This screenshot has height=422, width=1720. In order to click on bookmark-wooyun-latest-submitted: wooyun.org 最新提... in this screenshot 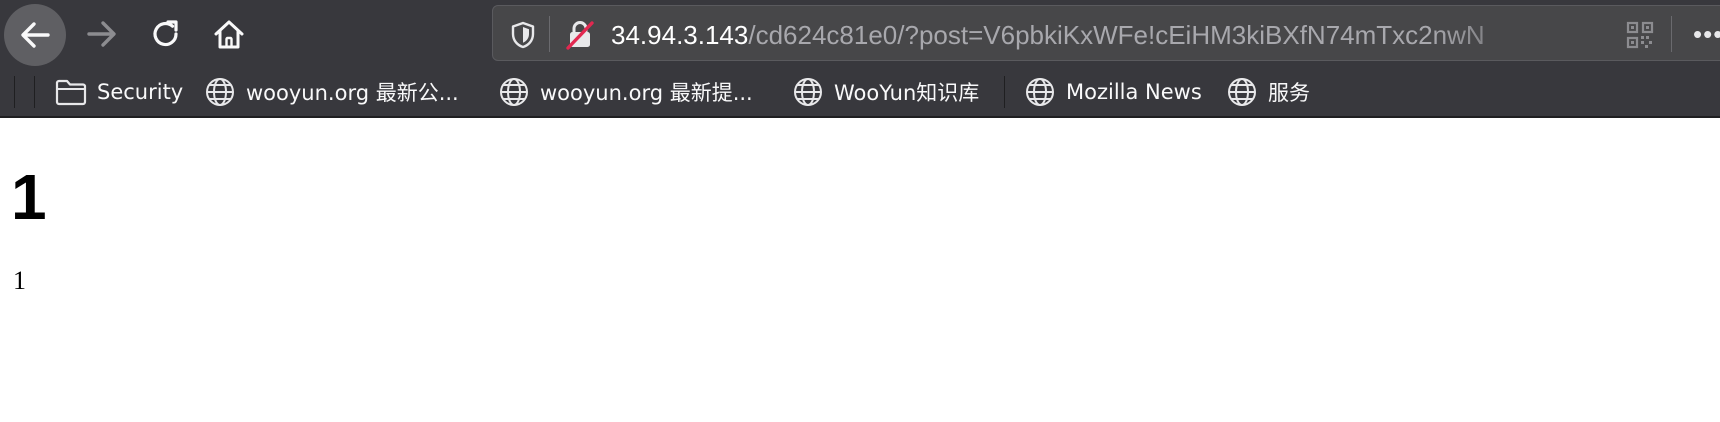, I will do `click(625, 92)`.